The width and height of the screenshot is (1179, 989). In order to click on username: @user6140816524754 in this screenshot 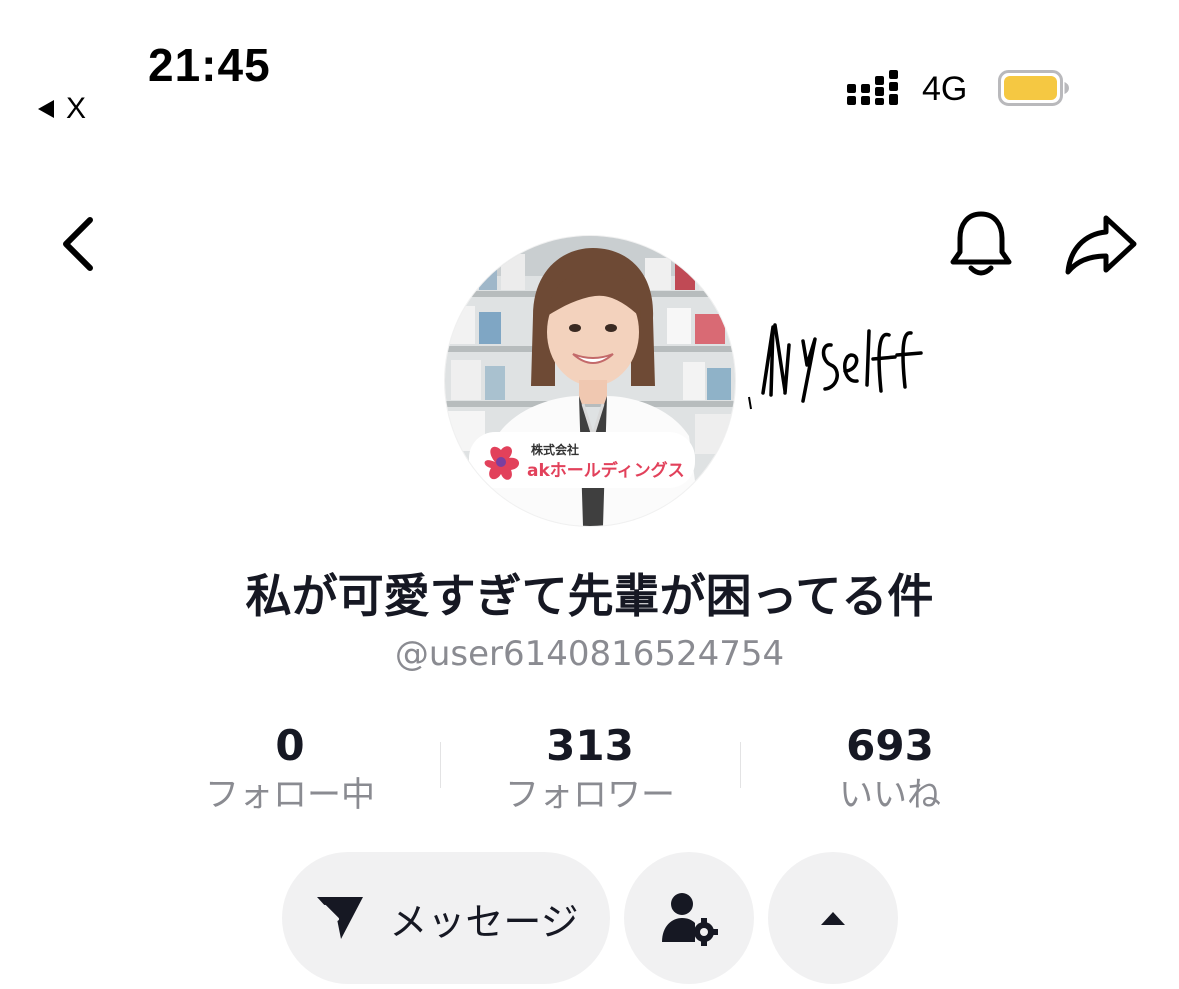, I will do `click(589, 654)`.